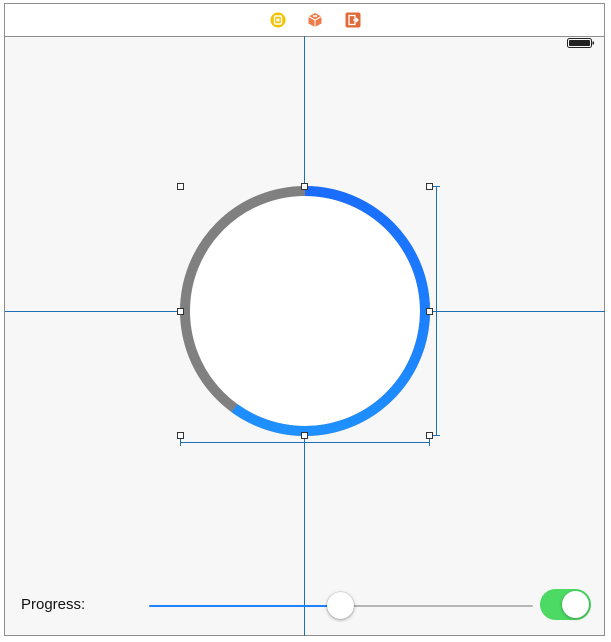  What do you see at coordinates (53, 604) in the screenshot?
I see `progress-label: Progress:` at bounding box center [53, 604].